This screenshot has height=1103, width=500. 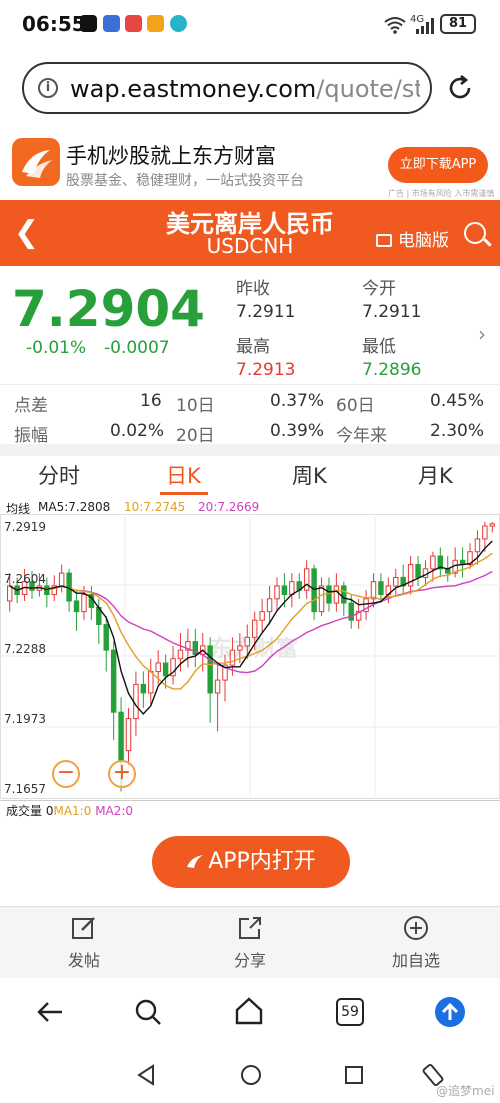 I want to click on chart-tabs: 分时 日K 周K 月K, so click(x=250, y=476).